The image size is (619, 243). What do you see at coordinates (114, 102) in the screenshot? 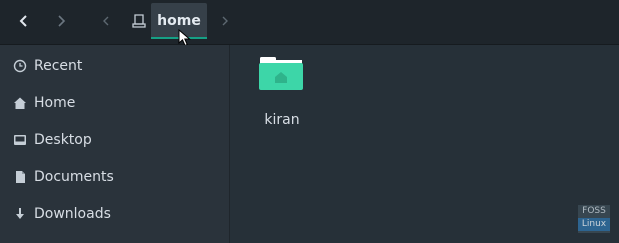
I see `sidebar-item-home: Home` at bounding box center [114, 102].